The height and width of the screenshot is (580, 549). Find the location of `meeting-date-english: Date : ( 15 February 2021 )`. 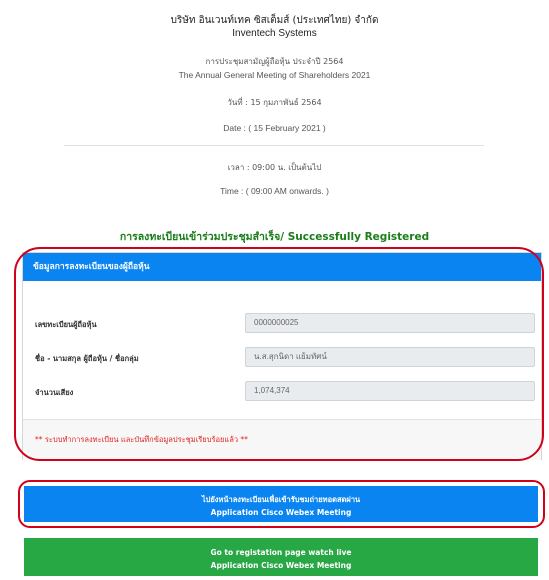

meeting-date-english: Date : ( 15 February 2021 ) is located at coordinates (274, 128).